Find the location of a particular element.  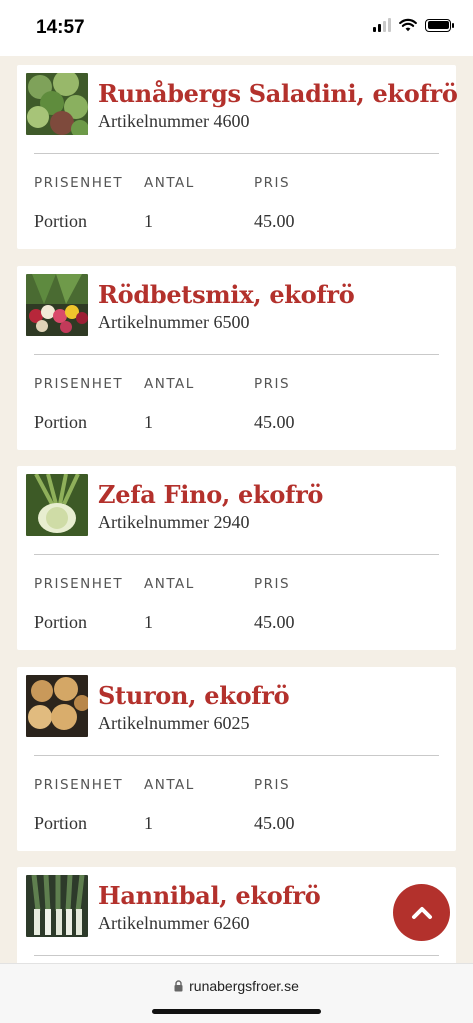

battery-icon is located at coordinates (439, 25).